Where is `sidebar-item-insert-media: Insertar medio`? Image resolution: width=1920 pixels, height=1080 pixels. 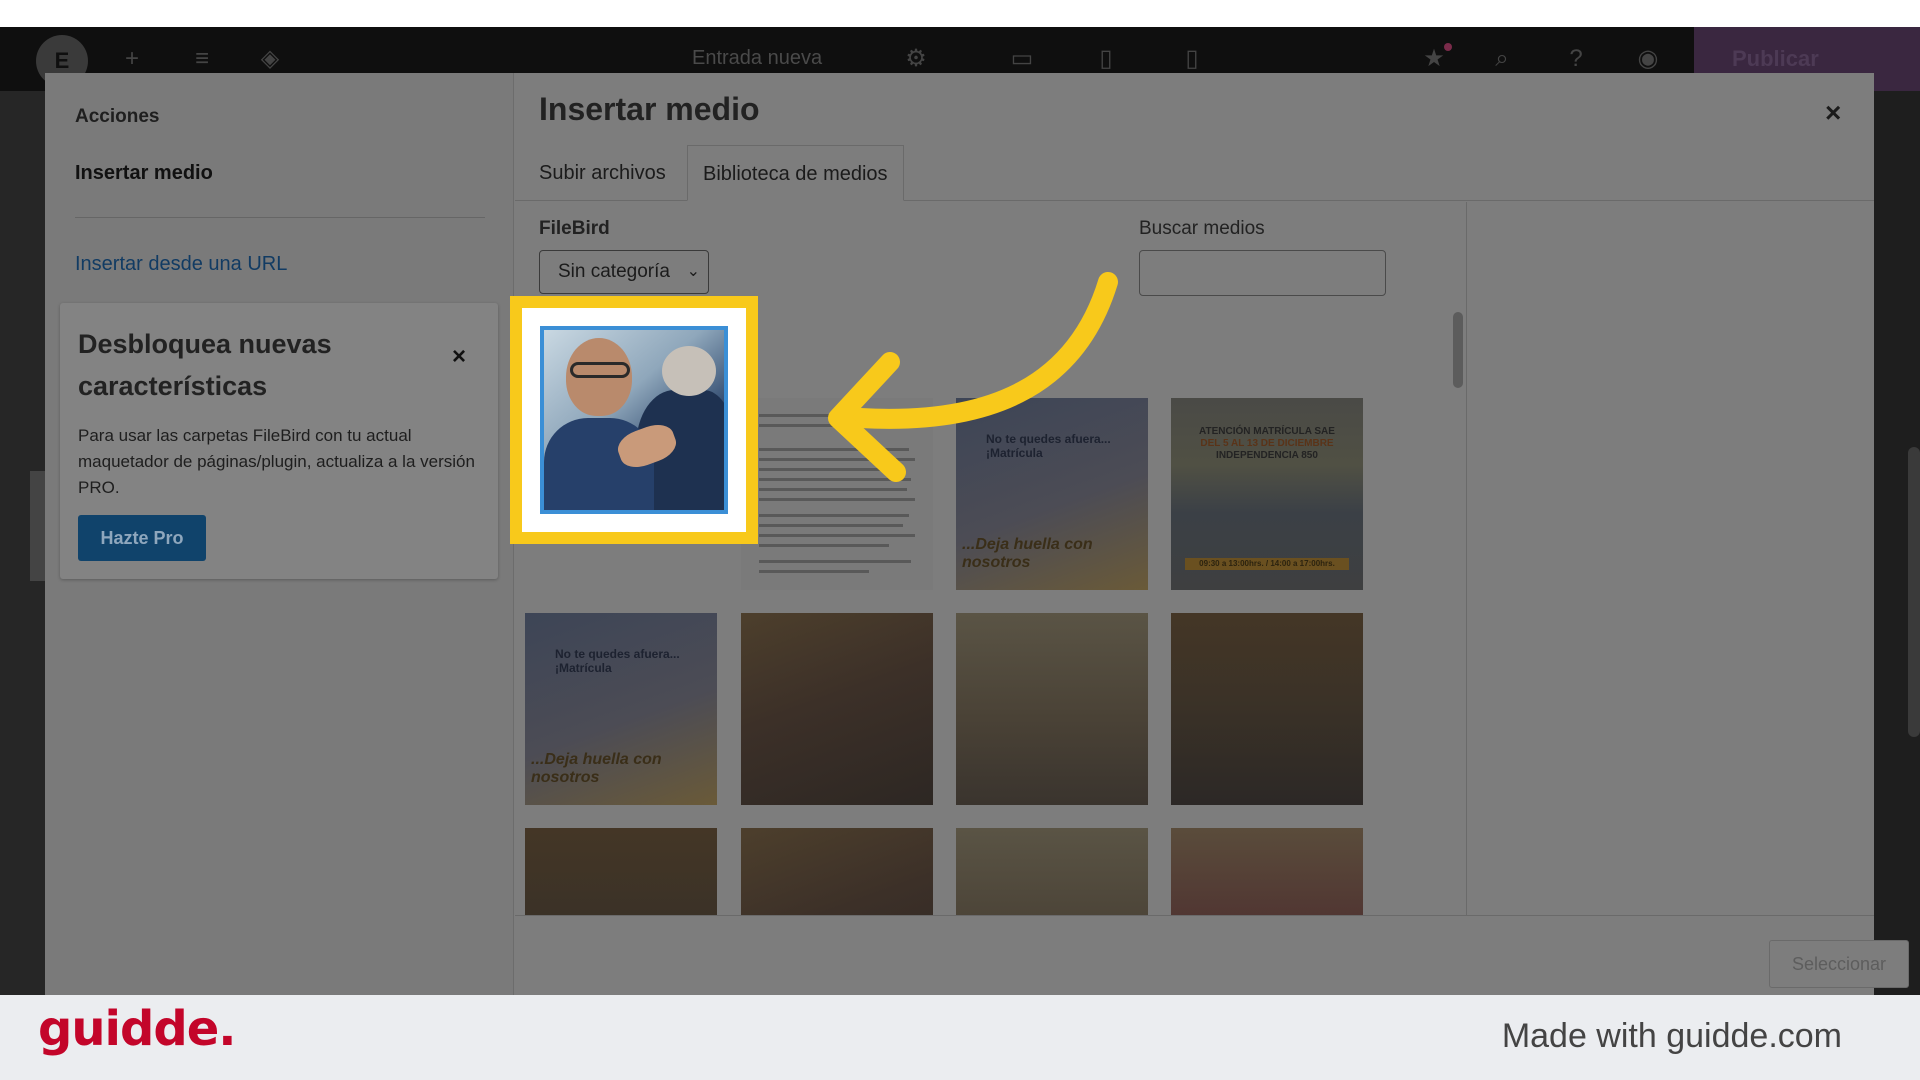
sidebar-item-insert-media: Insertar medio is located at coordinates (144, 173).